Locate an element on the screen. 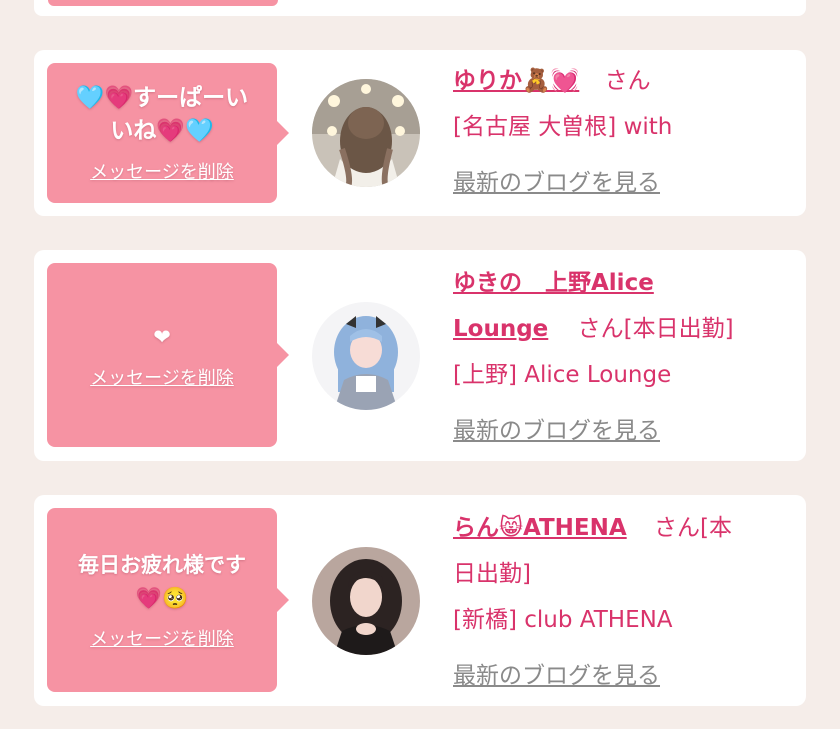 The height and width of the screenshot is (729, 840). message-bubble: 毎日お疲れ様です 💗🥺 メッセージを削除 is located at coordinates (168, 600).